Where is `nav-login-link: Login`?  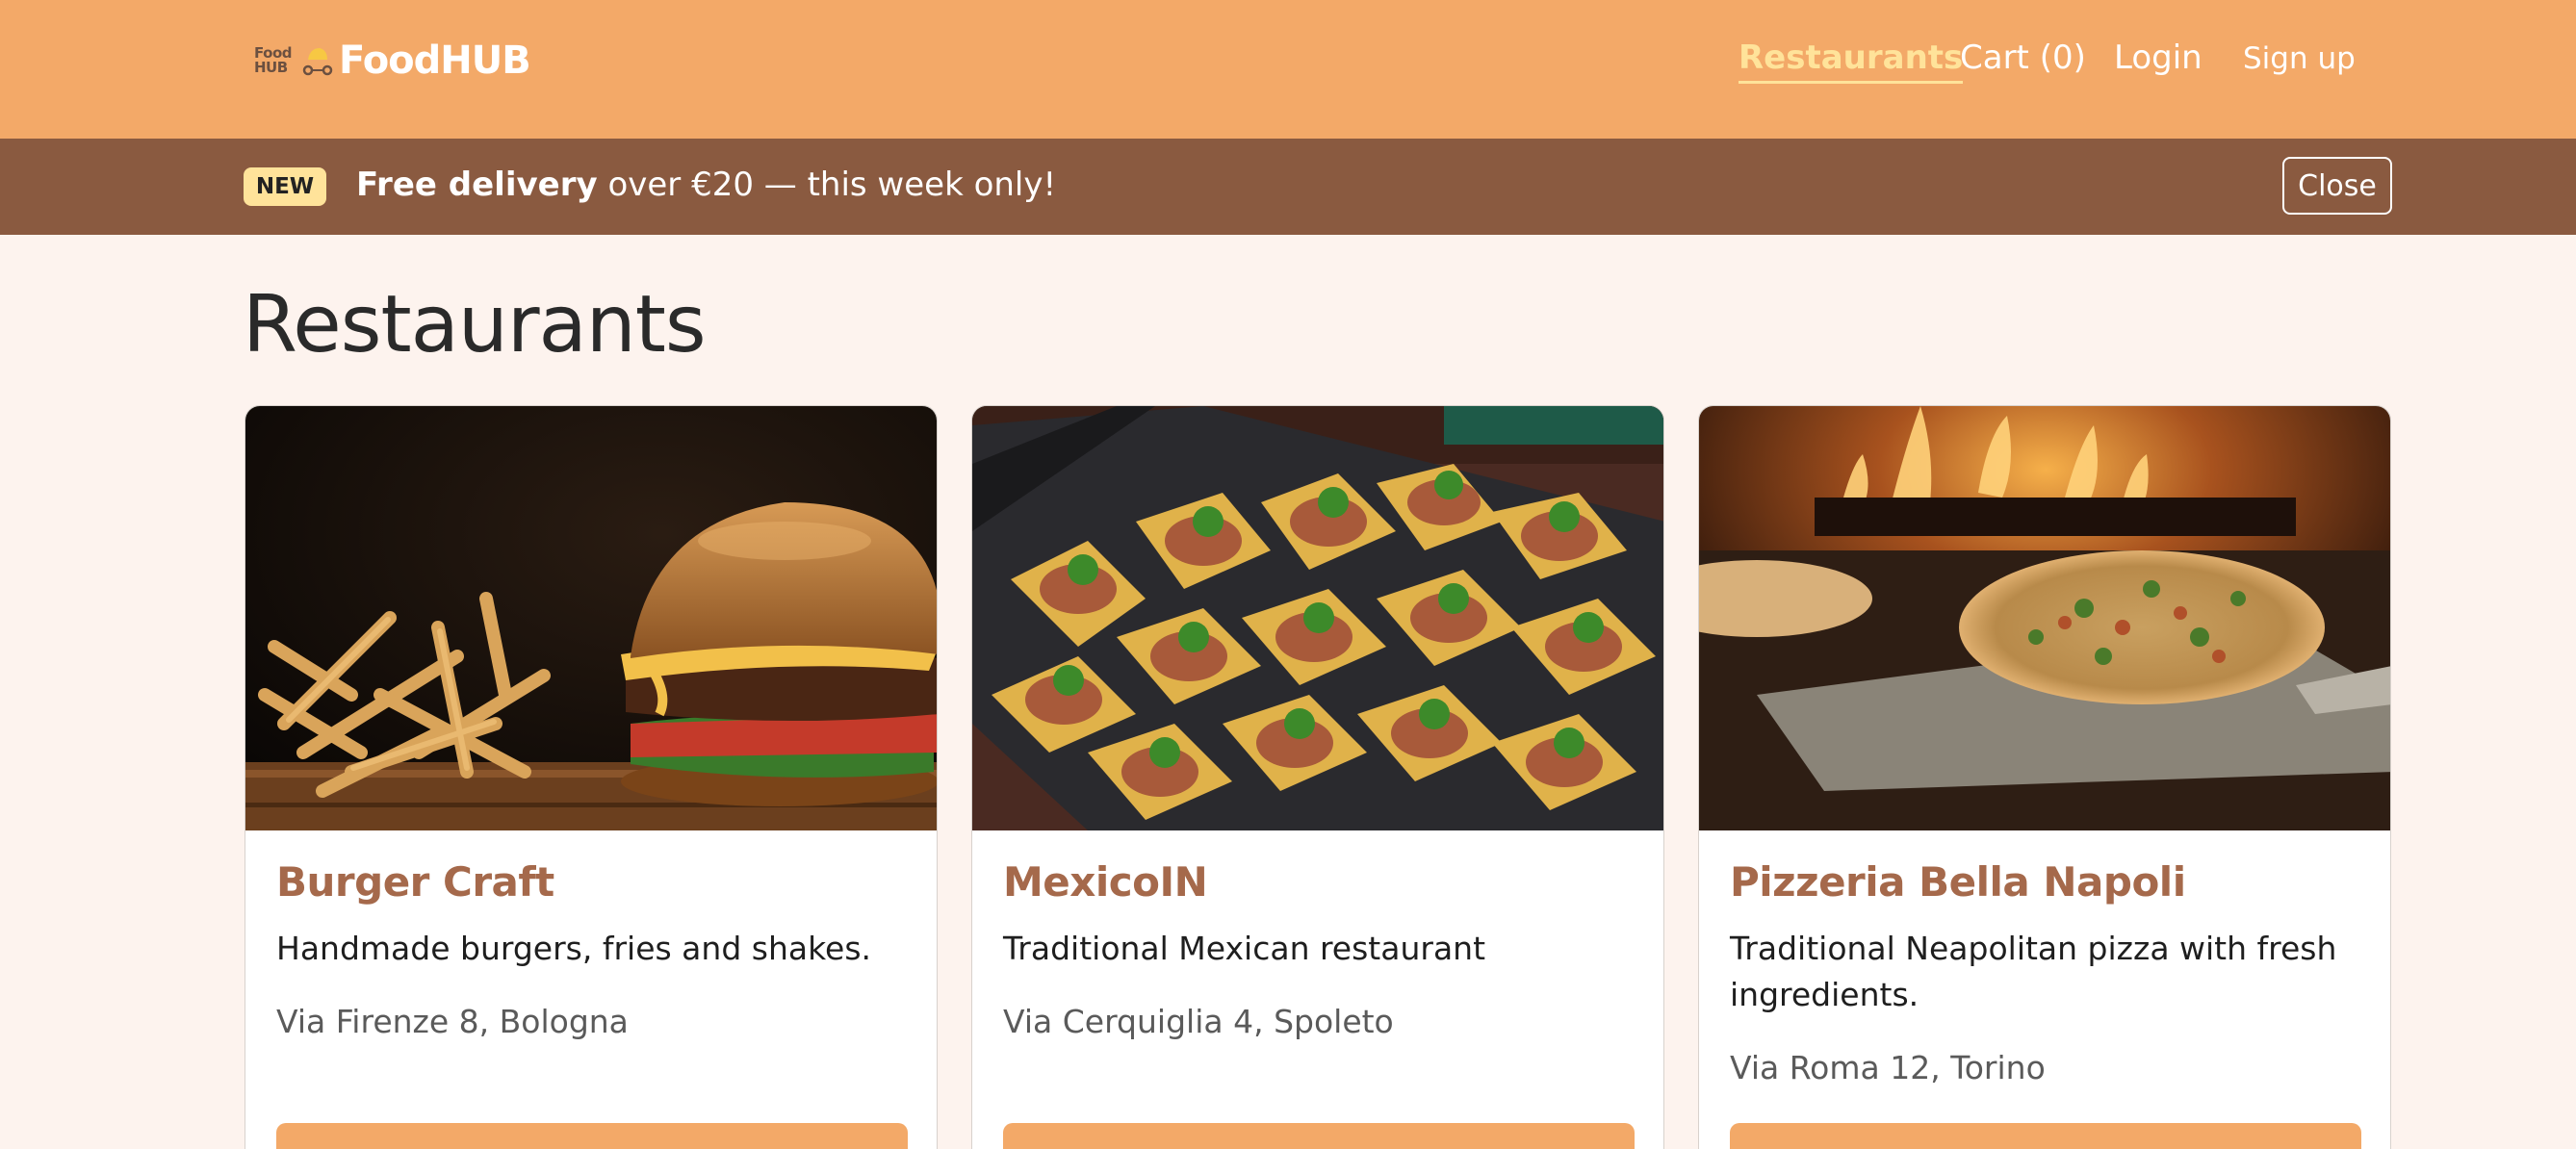 nav-login-link: Login is located at coordinates (2158, 61).